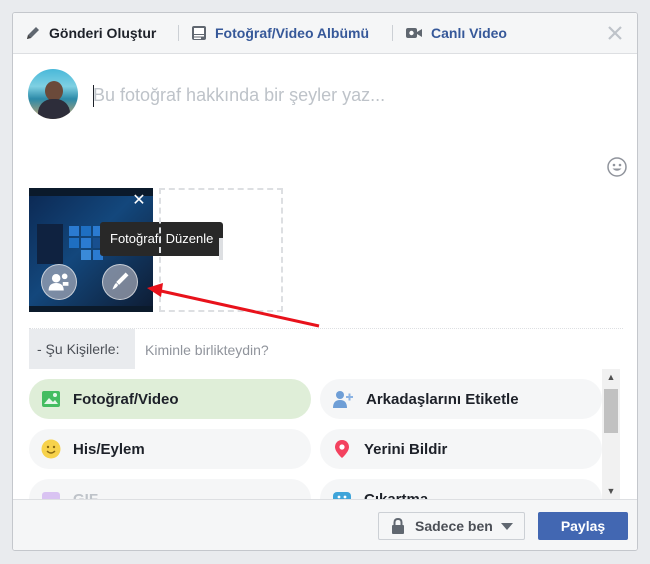 This screenshot has width=650, height=564. I want to click on text-caret, so click(93, 96).